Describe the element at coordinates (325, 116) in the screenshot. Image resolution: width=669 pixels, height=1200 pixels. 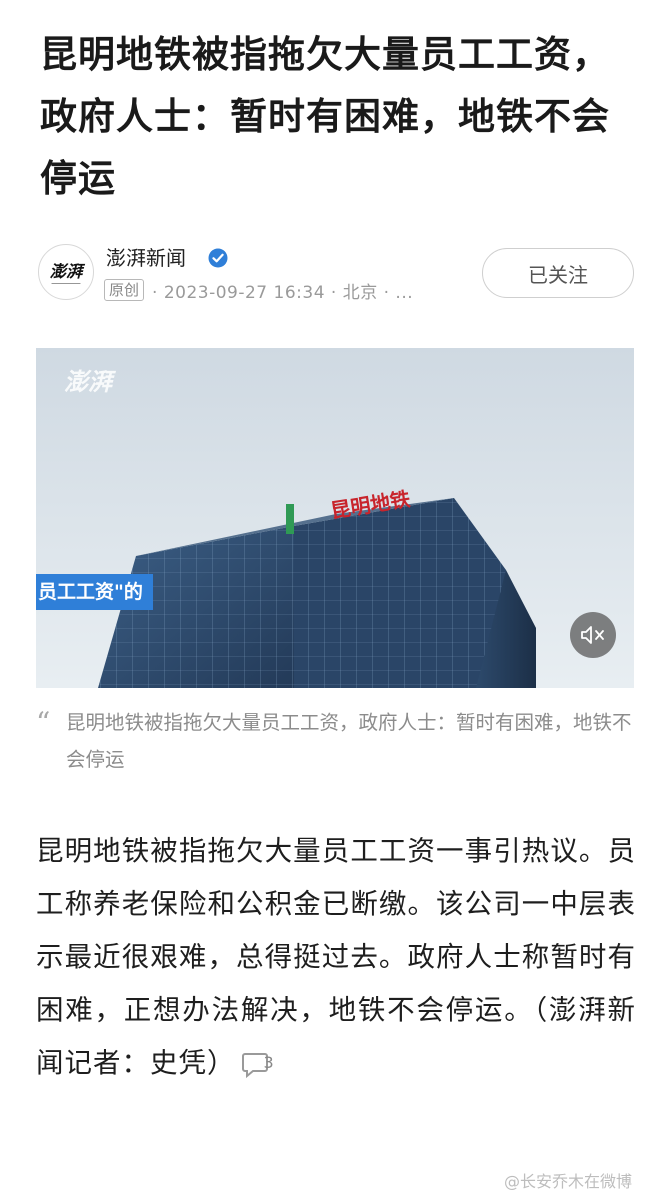
I see `article-title: 昆明地铁被指拖欠大量员工工资，政府人士：暂时有困难，地铁不会停运` at that location.